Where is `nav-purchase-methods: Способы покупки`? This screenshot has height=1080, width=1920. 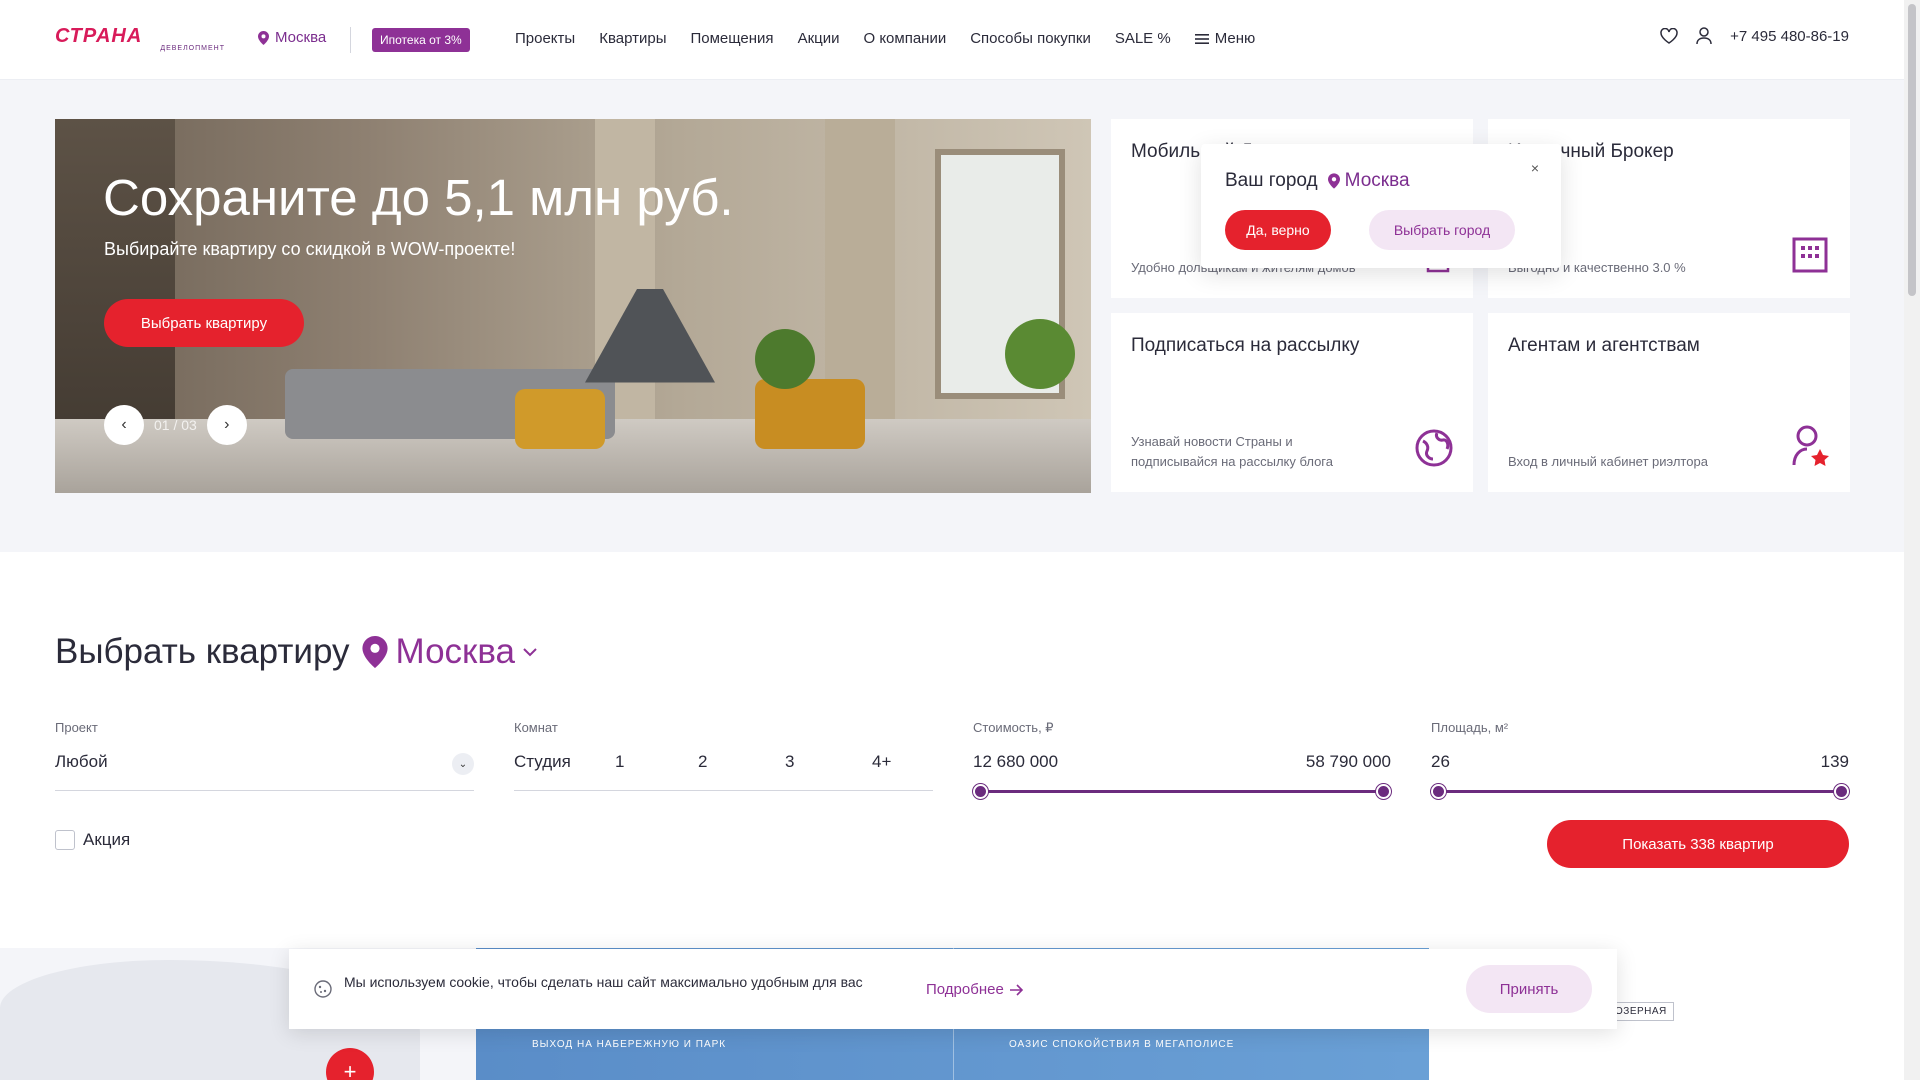
nav-purchase-methods: Способы покупки is located at coordinates (1030, 38).